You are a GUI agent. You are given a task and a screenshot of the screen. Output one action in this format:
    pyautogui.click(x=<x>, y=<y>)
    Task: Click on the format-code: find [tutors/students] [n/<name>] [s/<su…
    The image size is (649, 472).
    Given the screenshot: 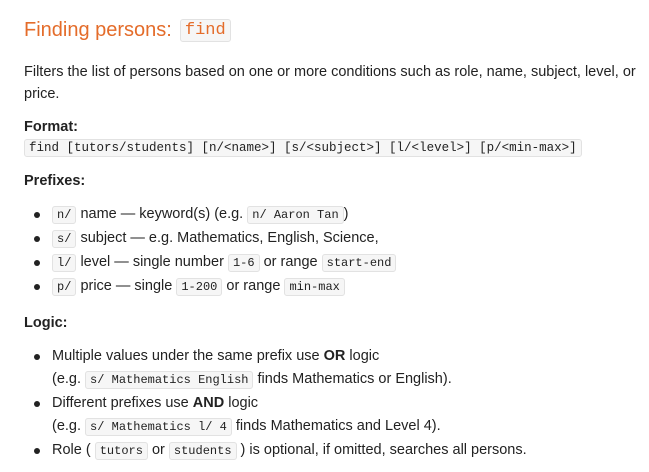 What is the action you would take?
    pyautogui.click(x=303, y=148)
    